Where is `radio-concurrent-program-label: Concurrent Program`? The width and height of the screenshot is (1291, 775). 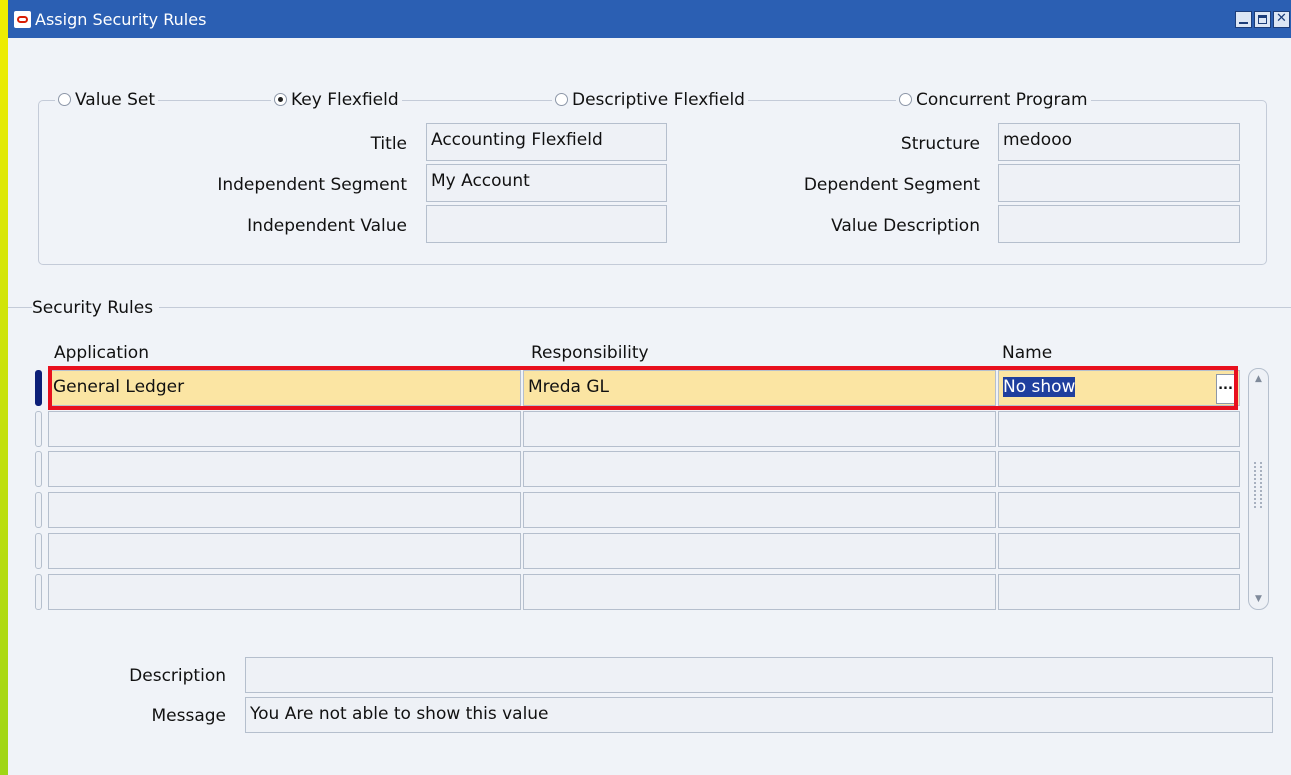
radio-concurrent-program-label: Concurrent Program is located at coordinates (1002, 100).